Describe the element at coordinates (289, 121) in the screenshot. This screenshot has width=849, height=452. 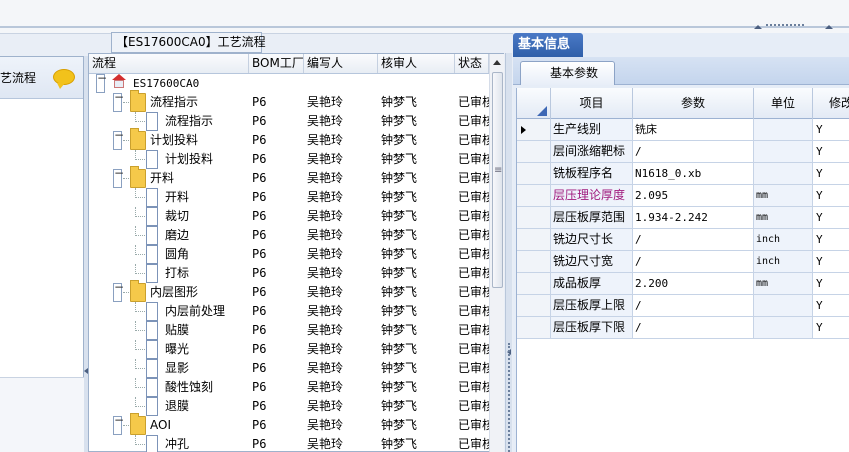
I see `tree-row: 流程指示 P6 吴艳玲 钟梦飞 已审核` at that location.